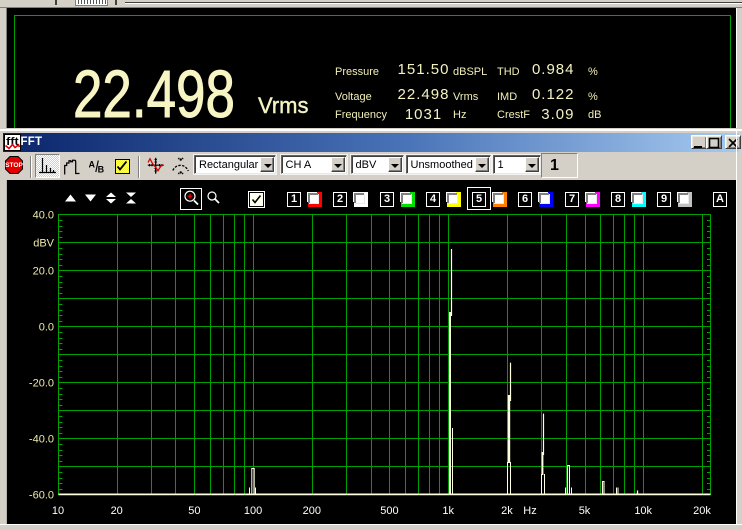  What do you see at coordinates (43, 272) in the screenshot?
I see `svg-text: 20.0` at bounding box center [43, 272].